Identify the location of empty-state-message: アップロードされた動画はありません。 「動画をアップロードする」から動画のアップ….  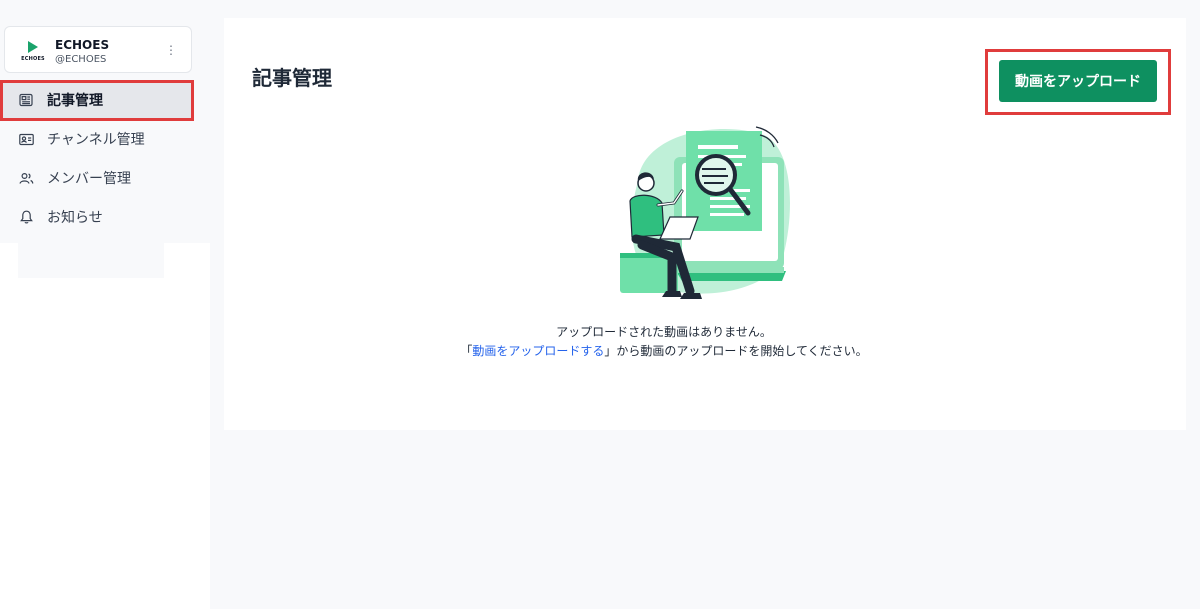
(664, 342).